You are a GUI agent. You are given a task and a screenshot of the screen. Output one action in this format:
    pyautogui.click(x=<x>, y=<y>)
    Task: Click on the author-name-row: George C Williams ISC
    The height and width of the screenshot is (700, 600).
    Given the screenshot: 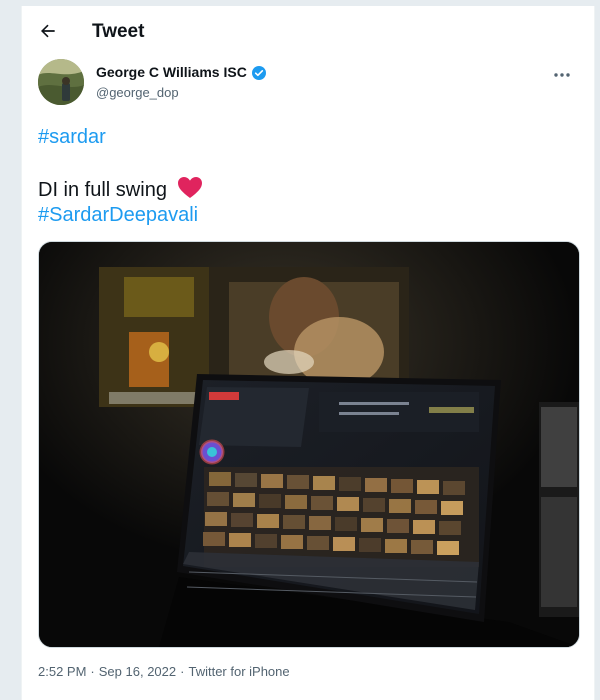 What is the action you would take?
    pyautogui.click(x=181, y=72)
    